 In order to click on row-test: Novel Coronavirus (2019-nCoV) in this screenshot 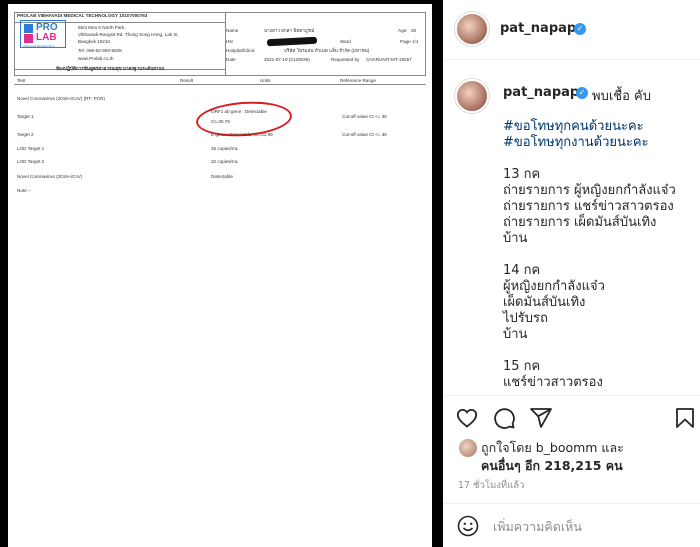, I will do `click(50, 176)`.